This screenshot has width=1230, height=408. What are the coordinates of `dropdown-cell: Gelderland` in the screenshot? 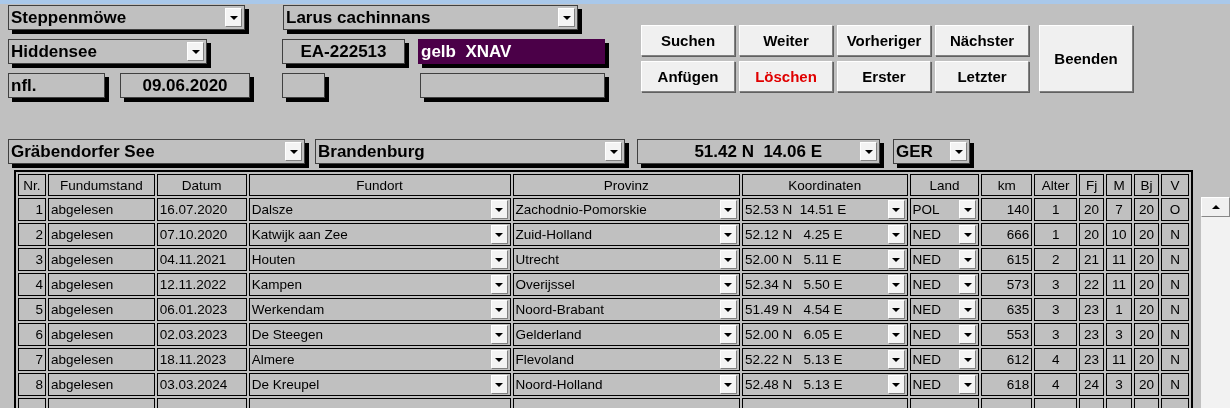 It's located at (626, 334).